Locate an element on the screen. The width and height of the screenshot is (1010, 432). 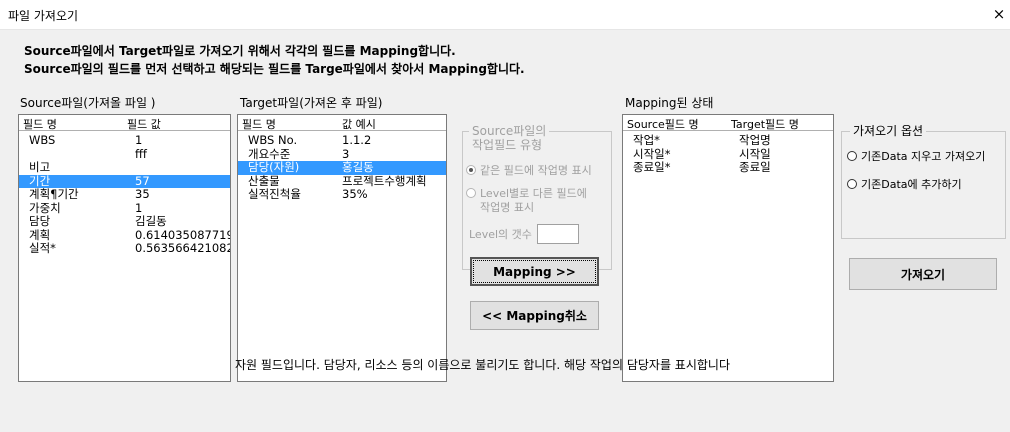
source-row-name: 기간 is located at coordinates (40, 180).